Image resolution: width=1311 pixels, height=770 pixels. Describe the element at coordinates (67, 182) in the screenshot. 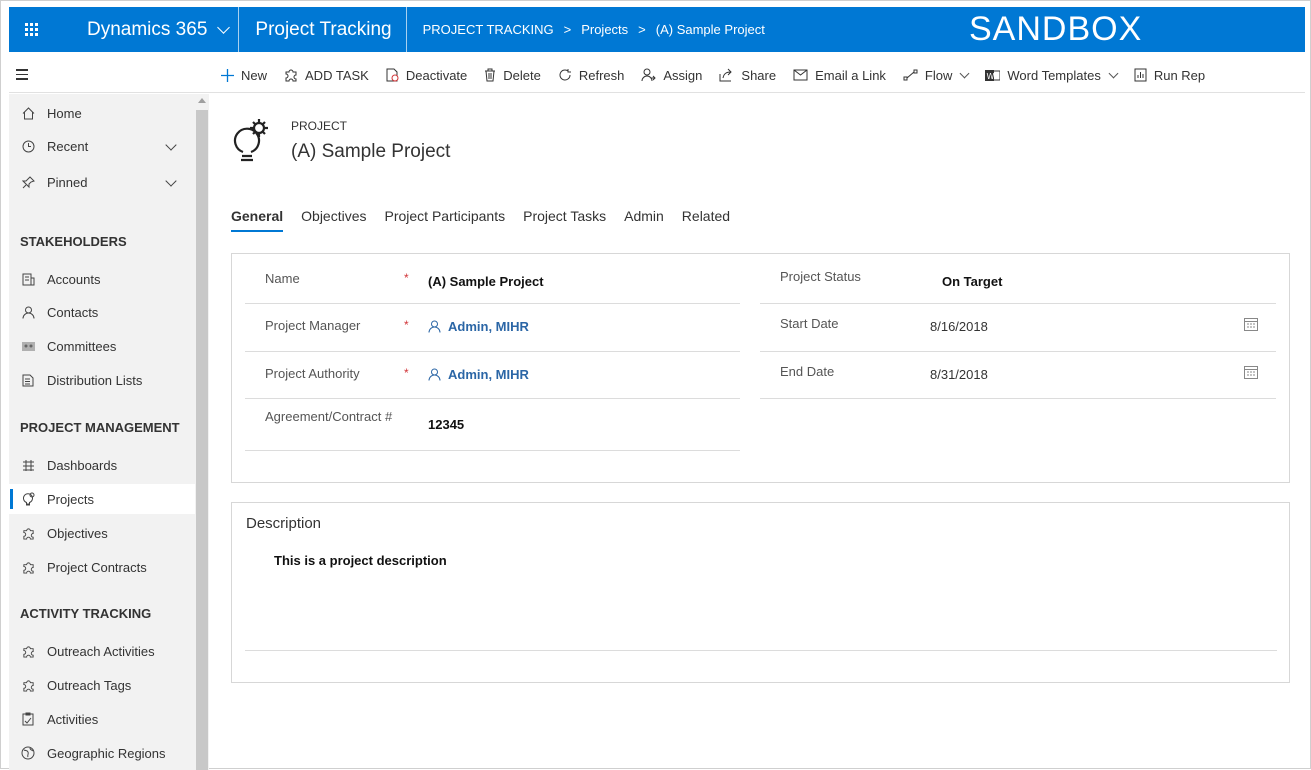

I see `sidebar-item-label: Pinned` at that location.